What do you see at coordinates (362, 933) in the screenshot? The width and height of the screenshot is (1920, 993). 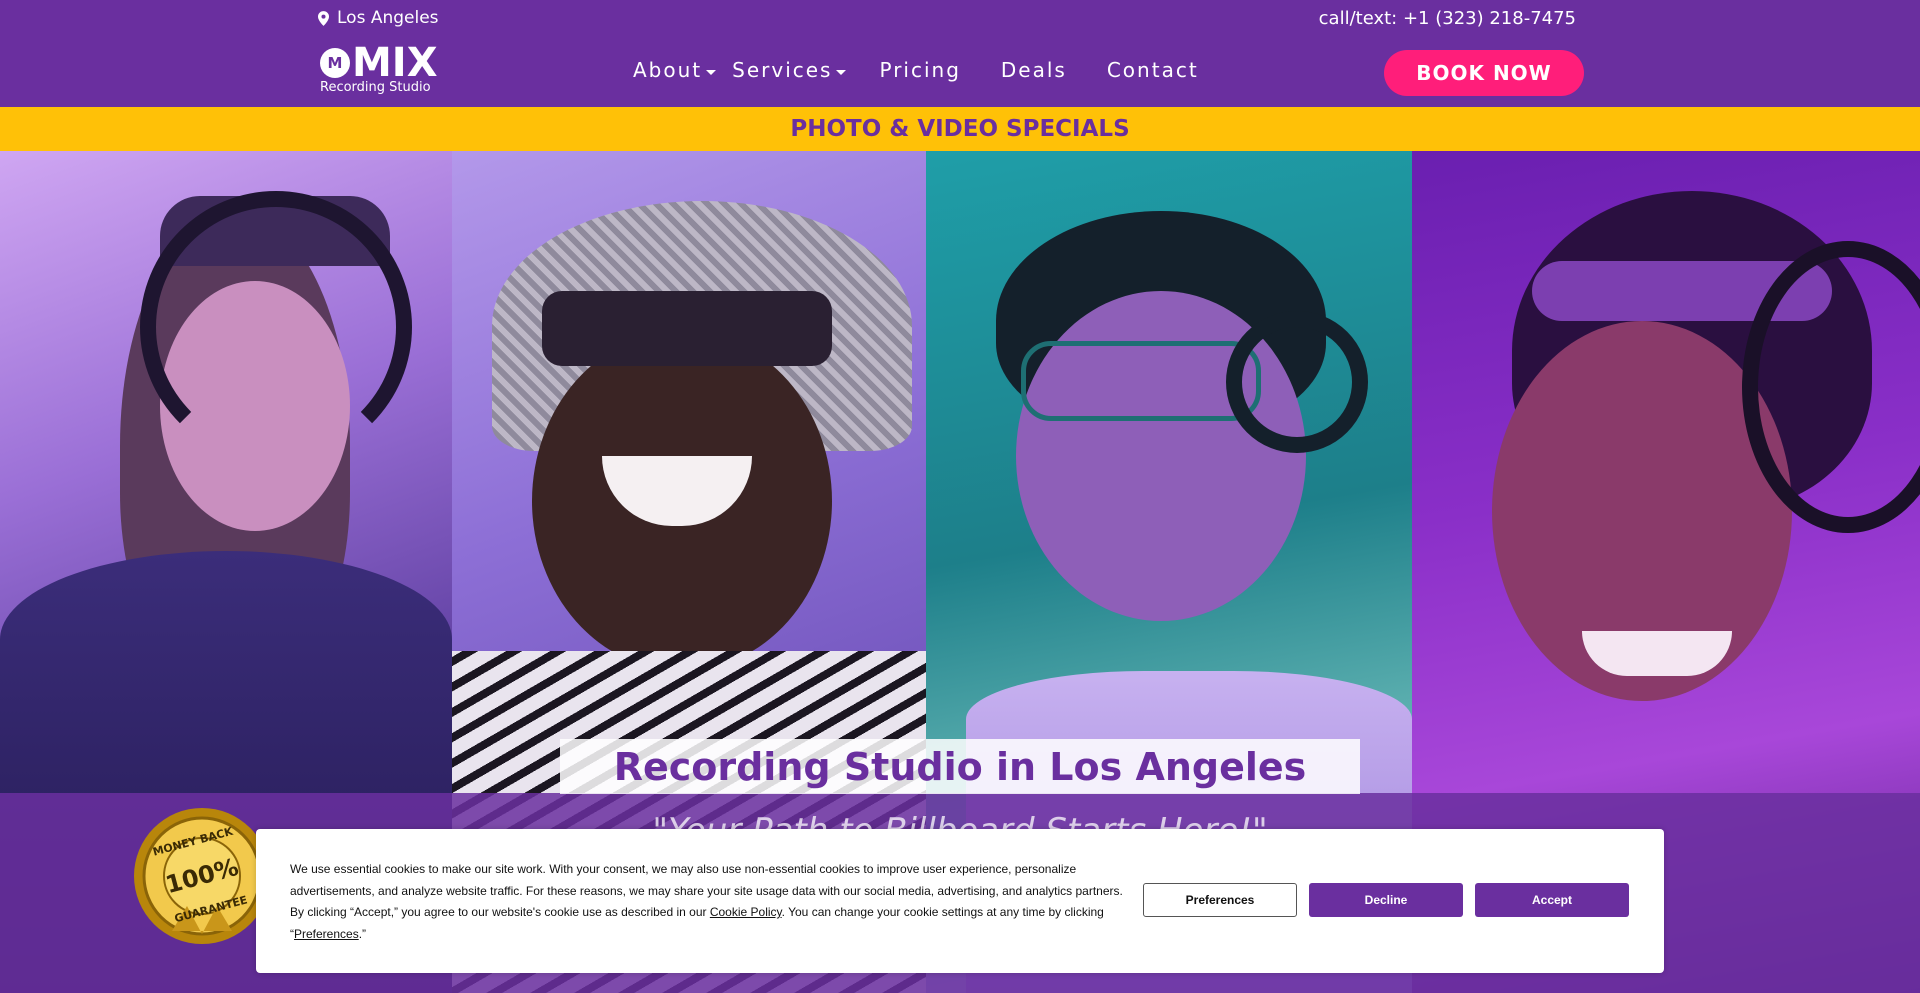 I see `cookie-text-3: .”` at bounding box center [362, 933].